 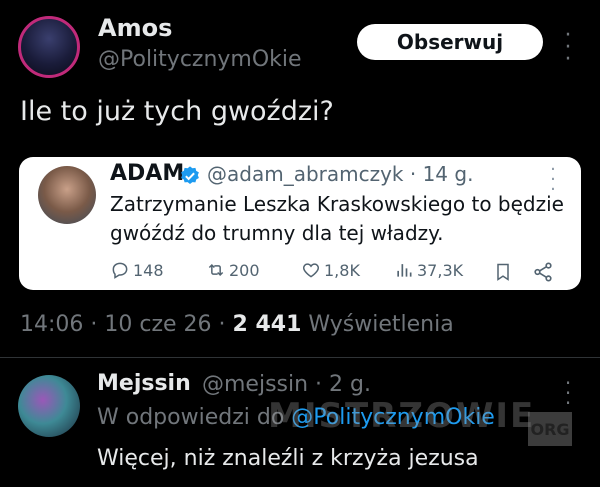 What do you see at coordinates (311, 270) in the screenshot?
I see `heart-icon` at bounding box center [311, 270].